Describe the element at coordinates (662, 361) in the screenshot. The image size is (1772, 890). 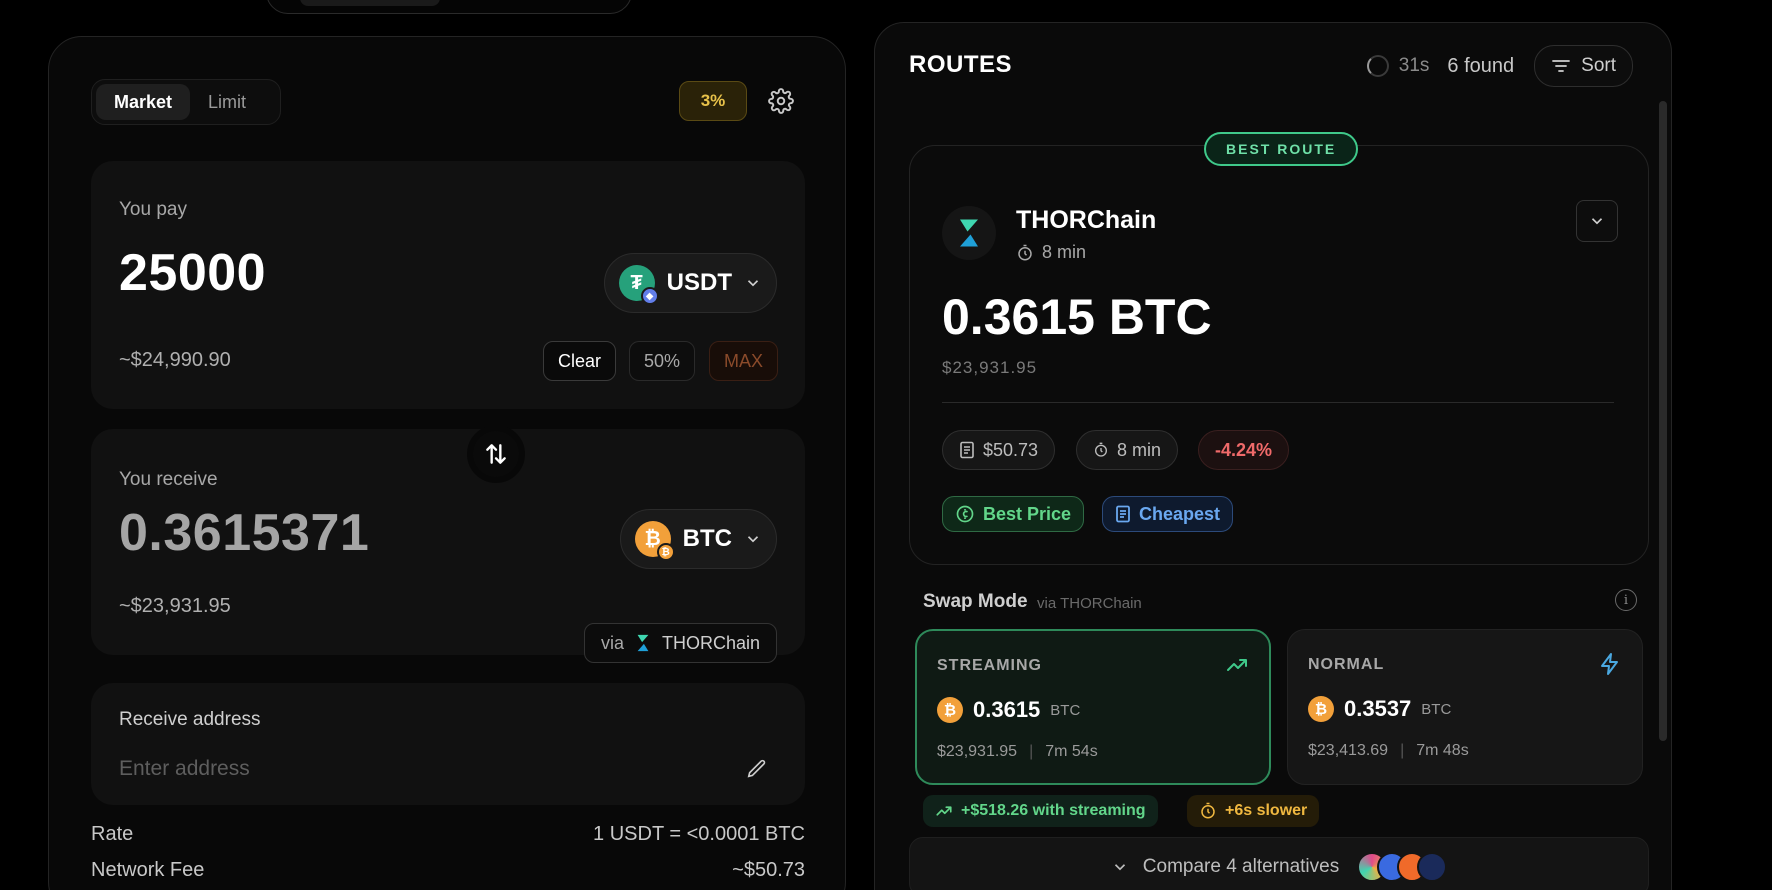
I see `half-button: 50%` at that location.